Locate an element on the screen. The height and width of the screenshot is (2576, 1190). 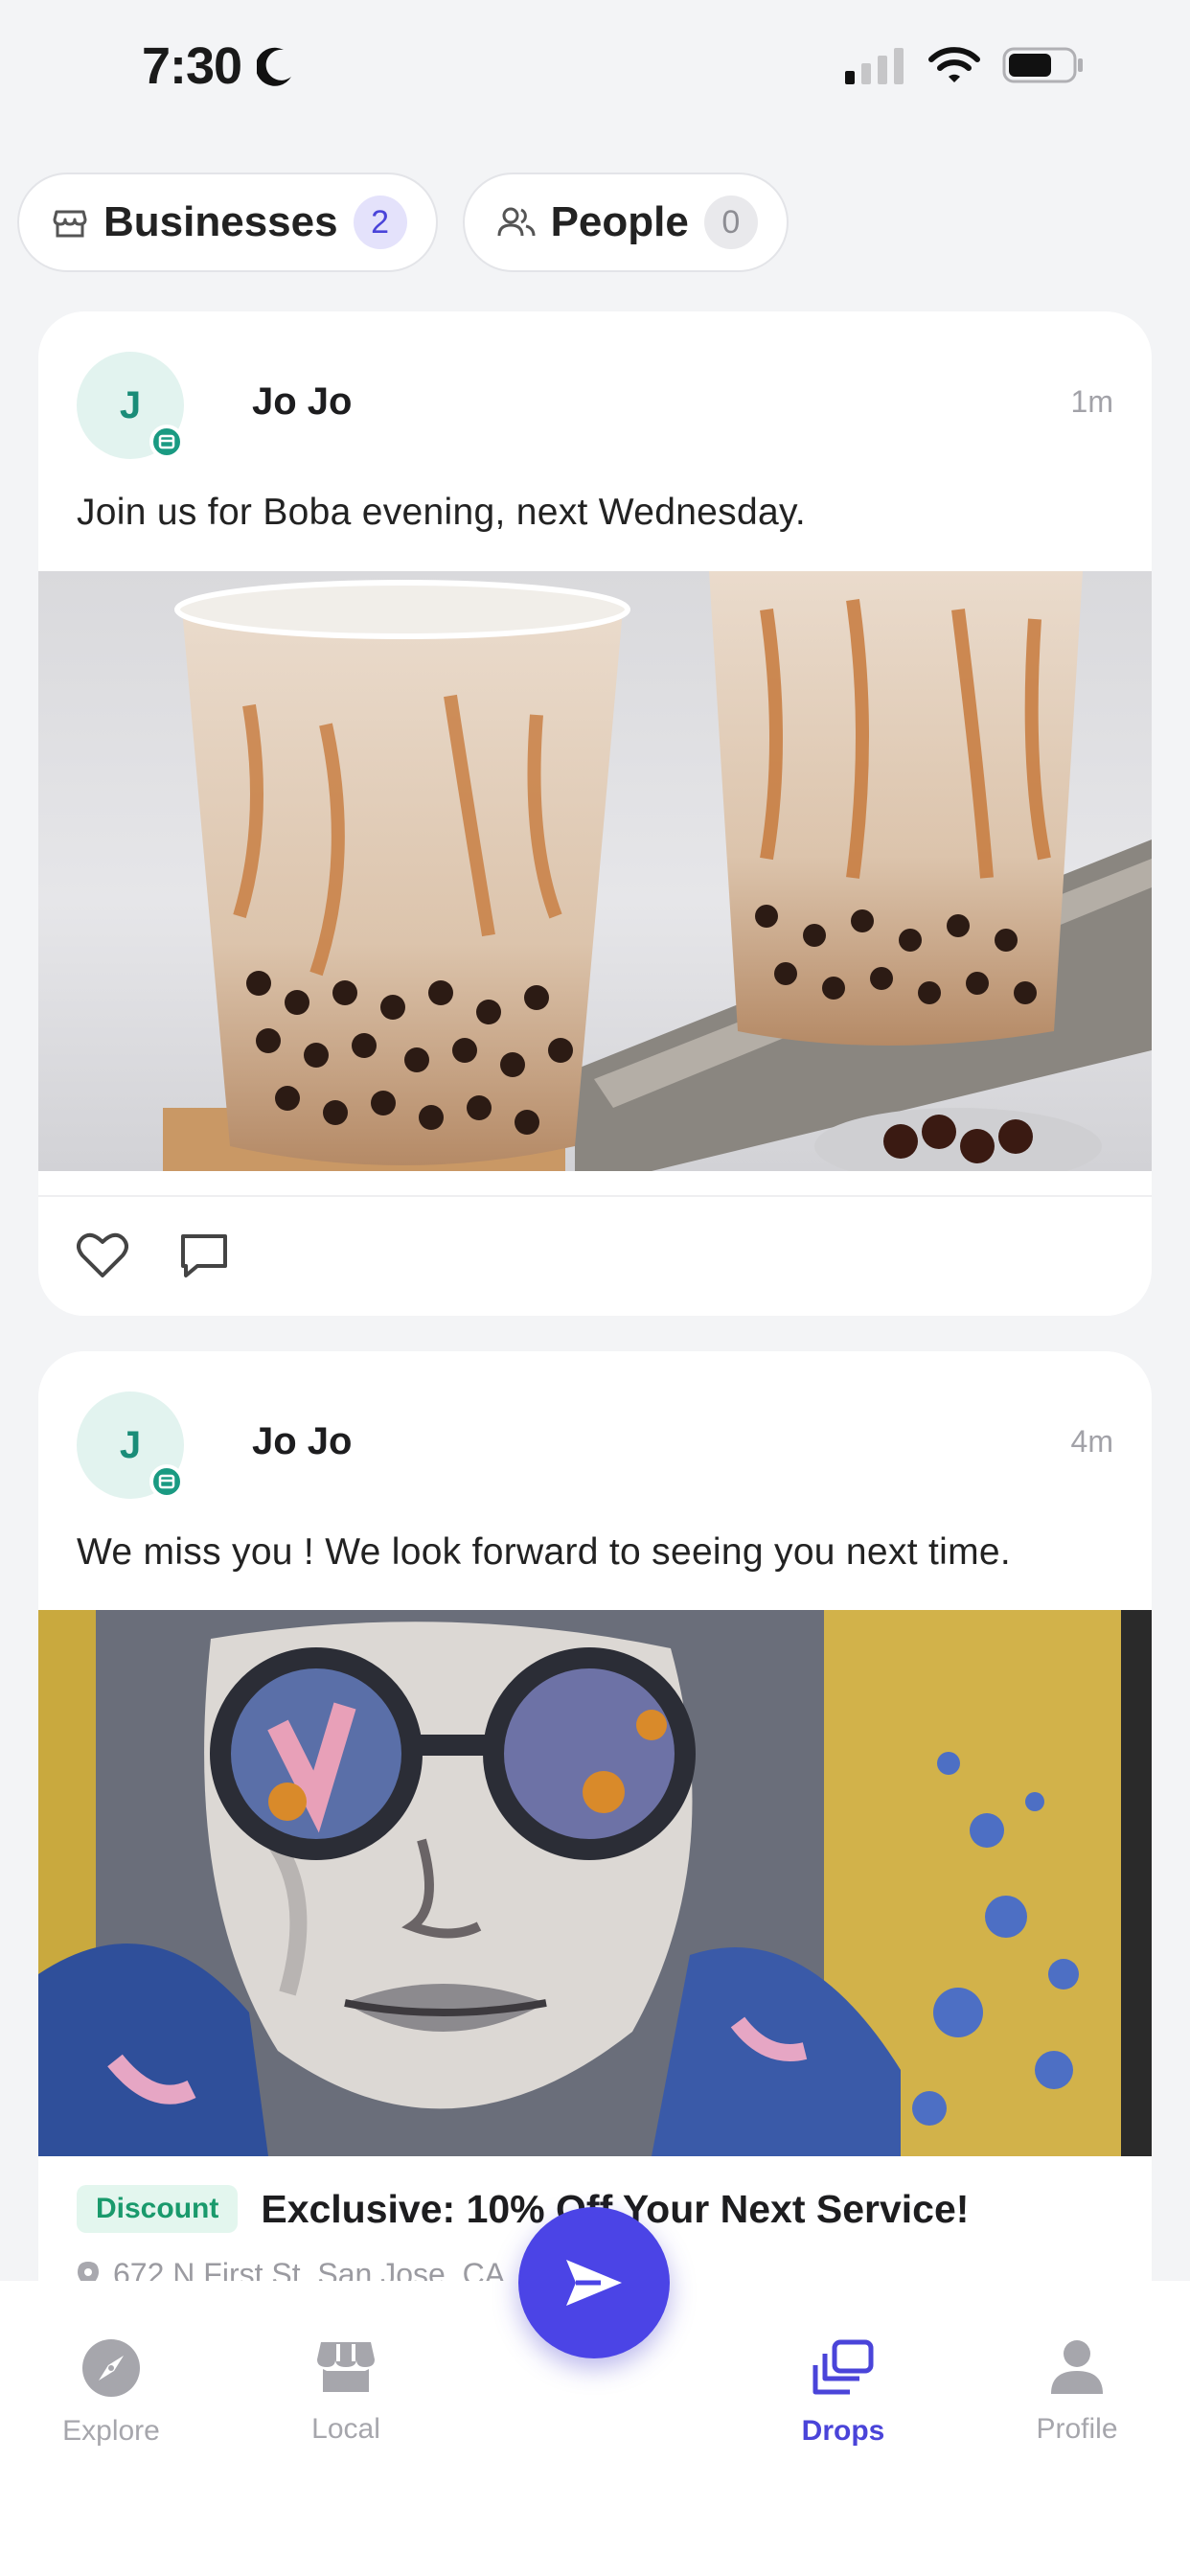
post-actions is located at coordinates (154, 1255).